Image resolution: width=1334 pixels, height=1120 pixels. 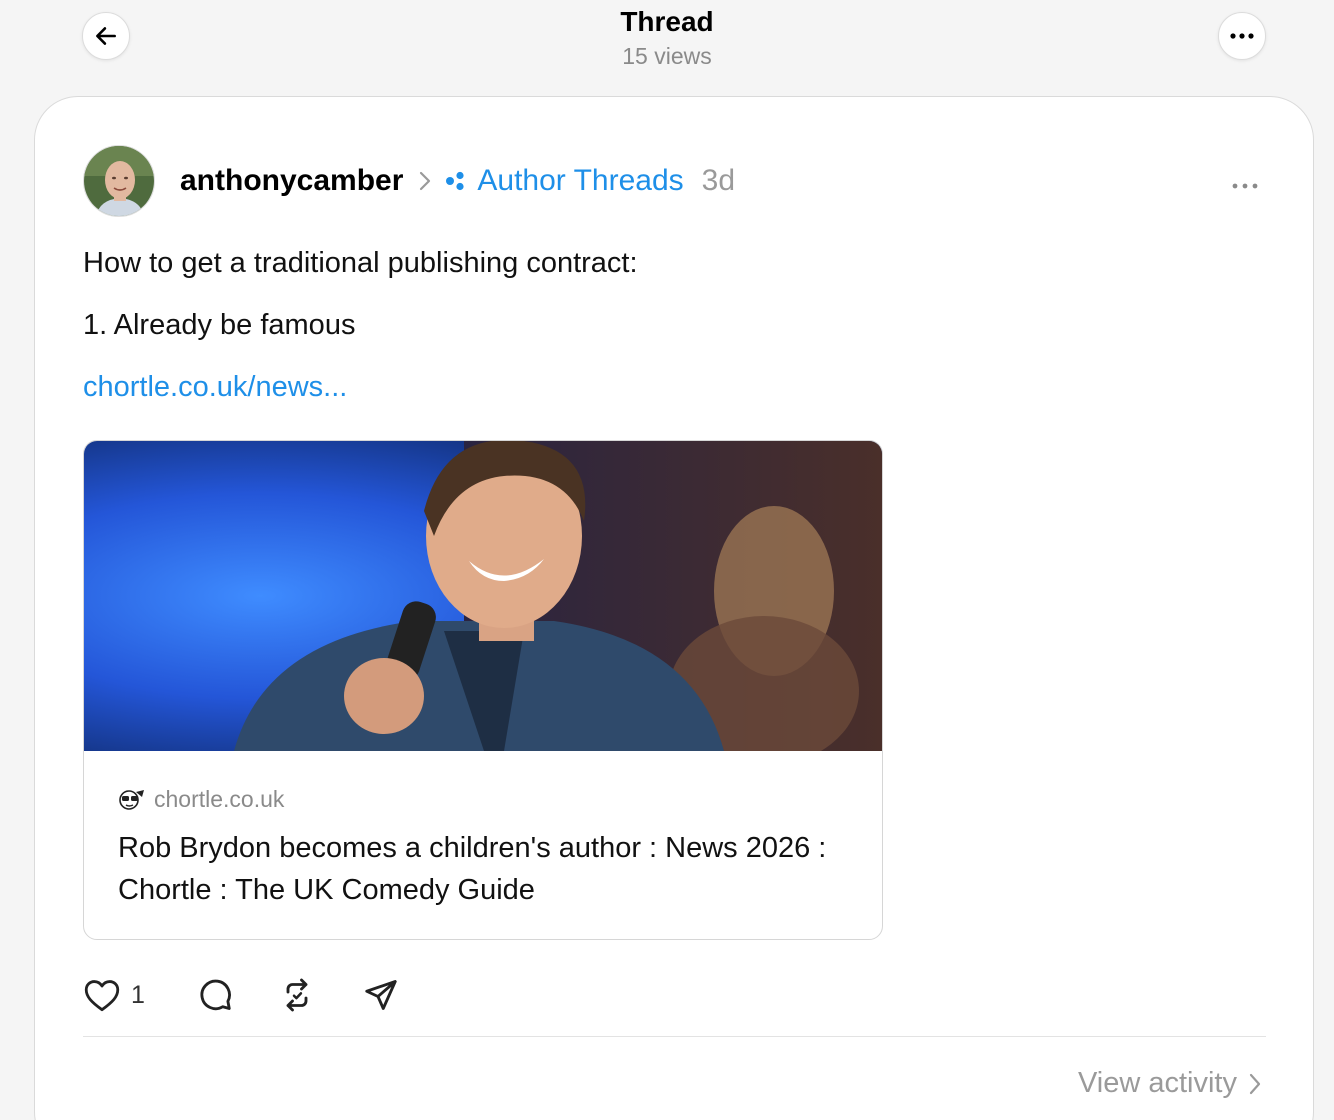 I want to click on community-icon, so click(x=456, y=181).